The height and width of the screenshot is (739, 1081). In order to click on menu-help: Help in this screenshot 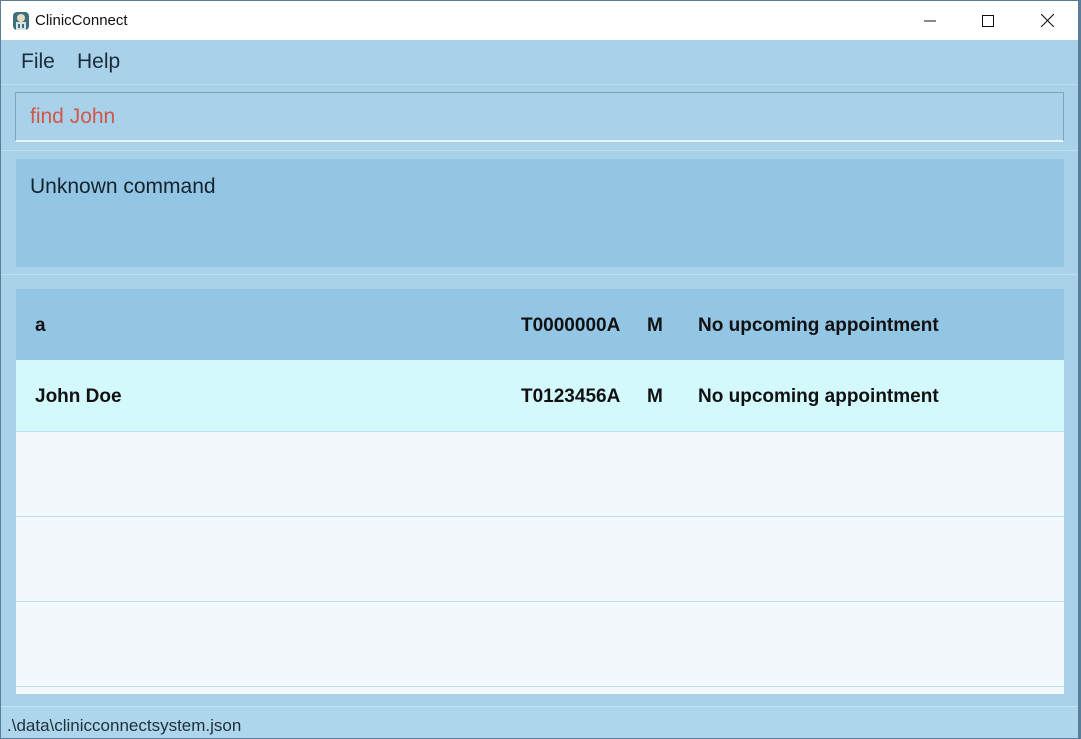, I will do `click(98, 62)`.